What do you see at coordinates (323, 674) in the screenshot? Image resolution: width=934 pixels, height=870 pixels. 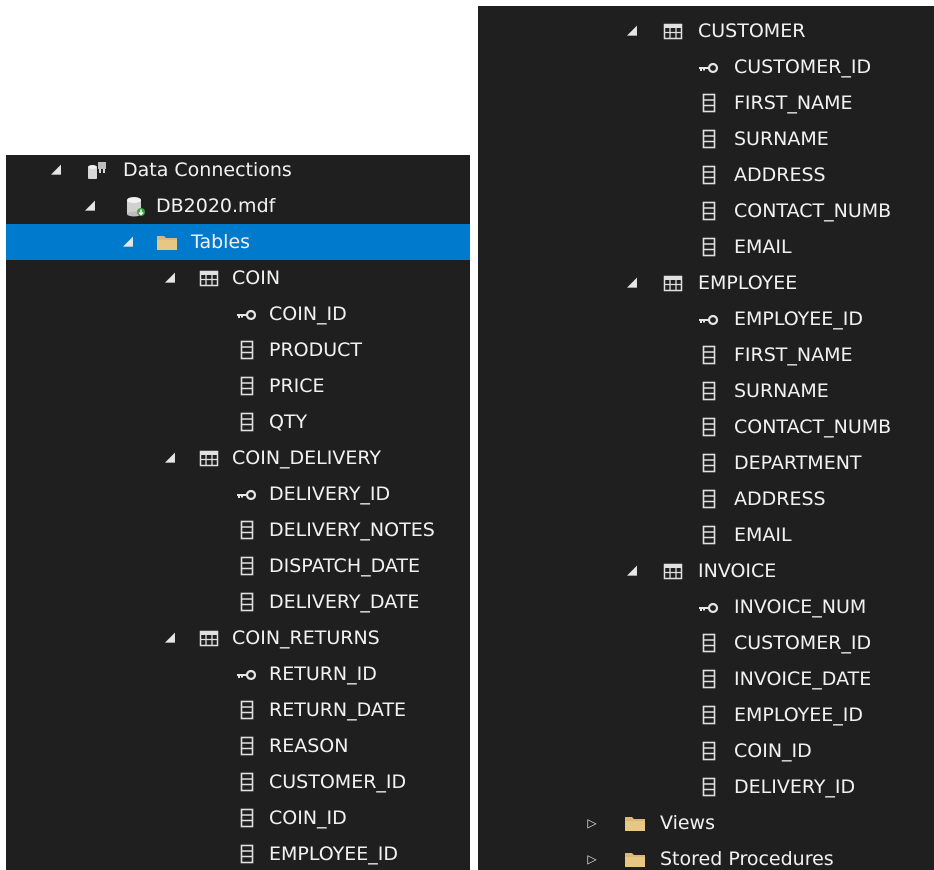 I see `tree-item-label: RETURN_ID` at bounding box center [323, 674].